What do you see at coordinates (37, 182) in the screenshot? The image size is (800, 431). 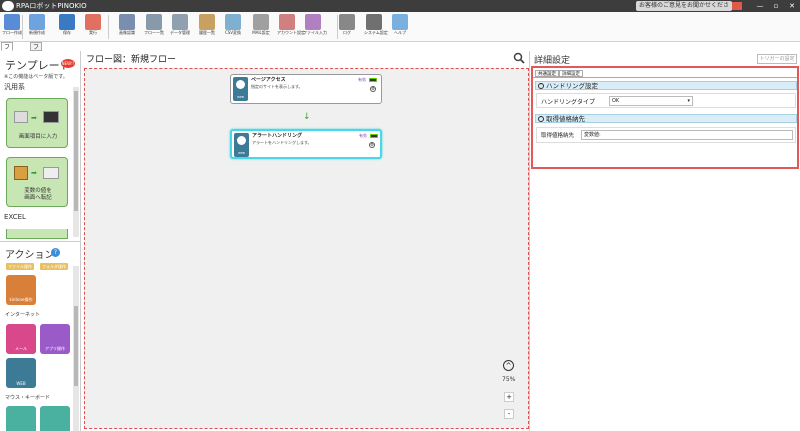 I see `template-card-transfer: ➡ 変数の値を 画面へ転記` at bounding box center [37, 182].